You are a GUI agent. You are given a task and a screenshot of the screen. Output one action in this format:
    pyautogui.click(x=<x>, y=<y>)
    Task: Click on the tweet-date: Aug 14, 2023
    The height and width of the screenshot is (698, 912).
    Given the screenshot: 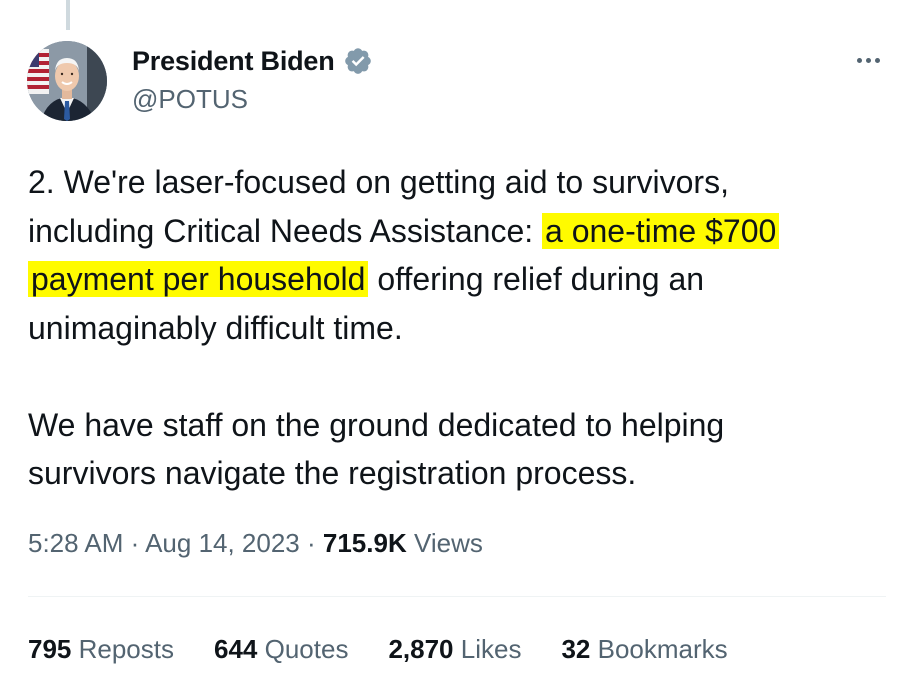 What is the action you would take?
    pyautogui.click(x=222, y=543)
    